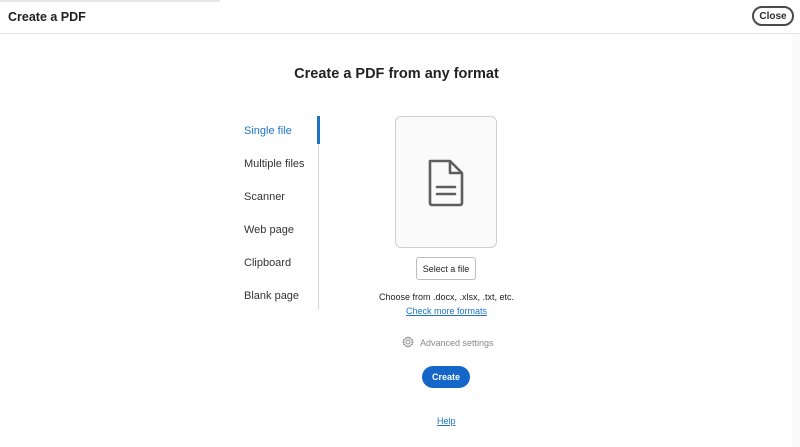  What do you see at coordinates (47, 17) in the screenshot?
I see `app-title: Create a PDF` at bounding box center [47, 17].